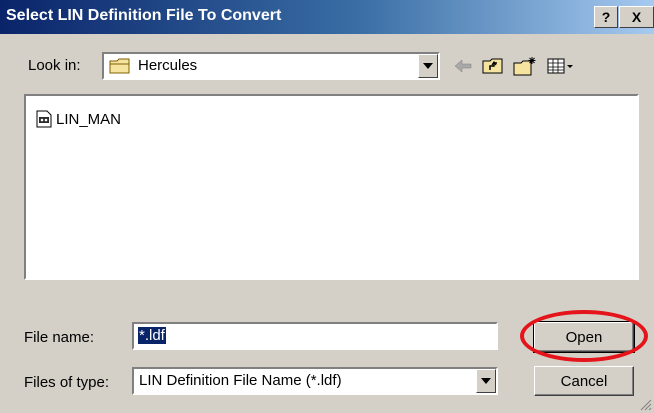 The image size is (654, 413). What do you see at coordinates (119, 66) in the screenshot?
I see `folder-icon` at bounding box center [119, 66].